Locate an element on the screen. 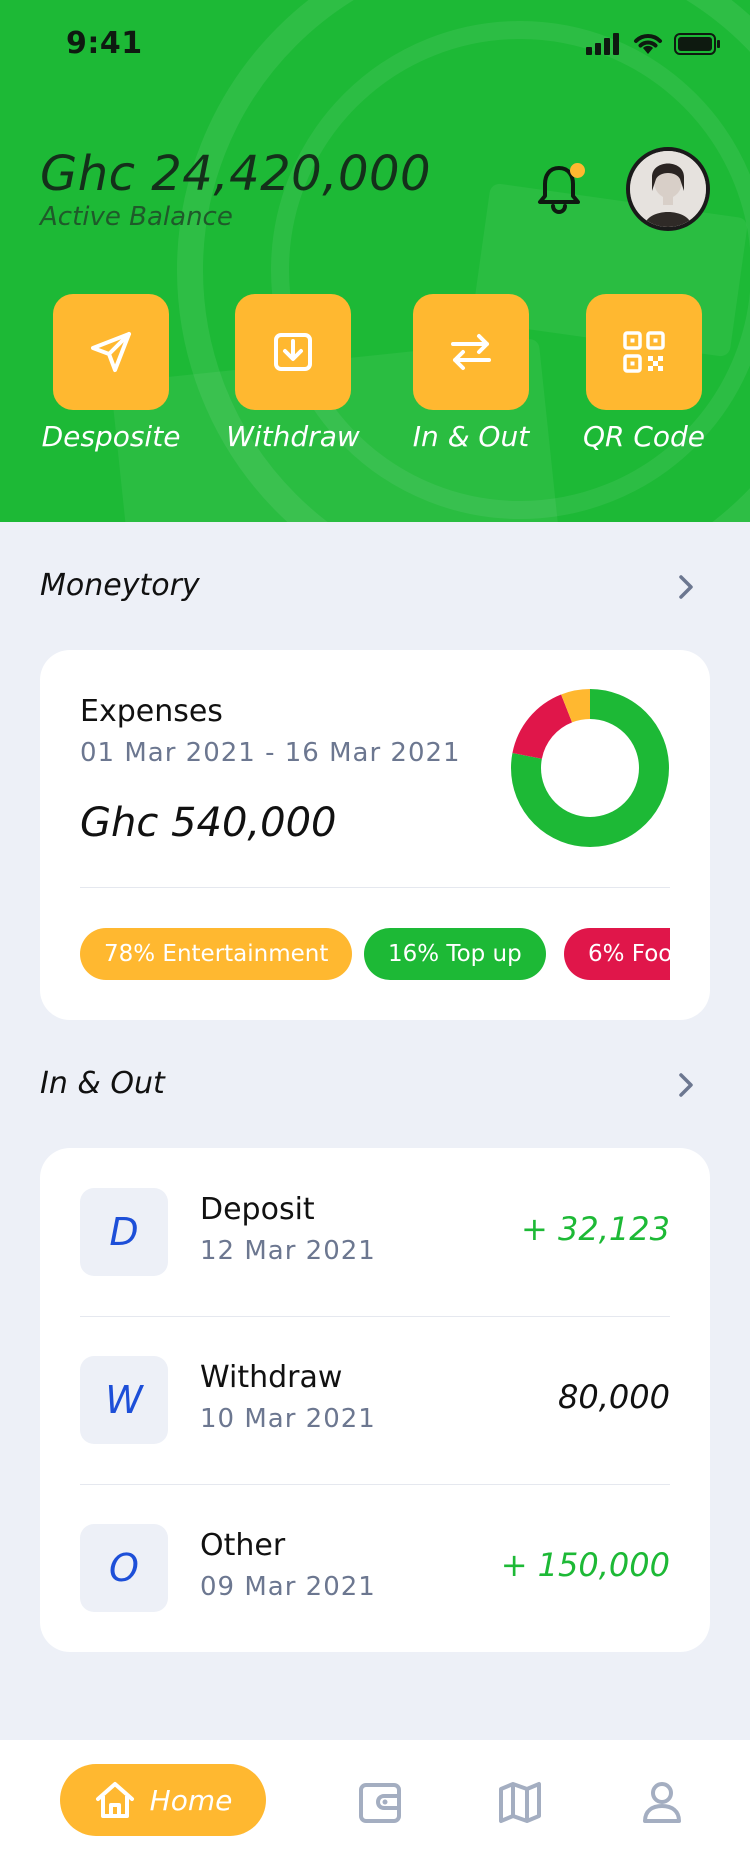 The width and height of the screenshot is (750, 1860). transfer-icon is located at coordinates (471, 352).